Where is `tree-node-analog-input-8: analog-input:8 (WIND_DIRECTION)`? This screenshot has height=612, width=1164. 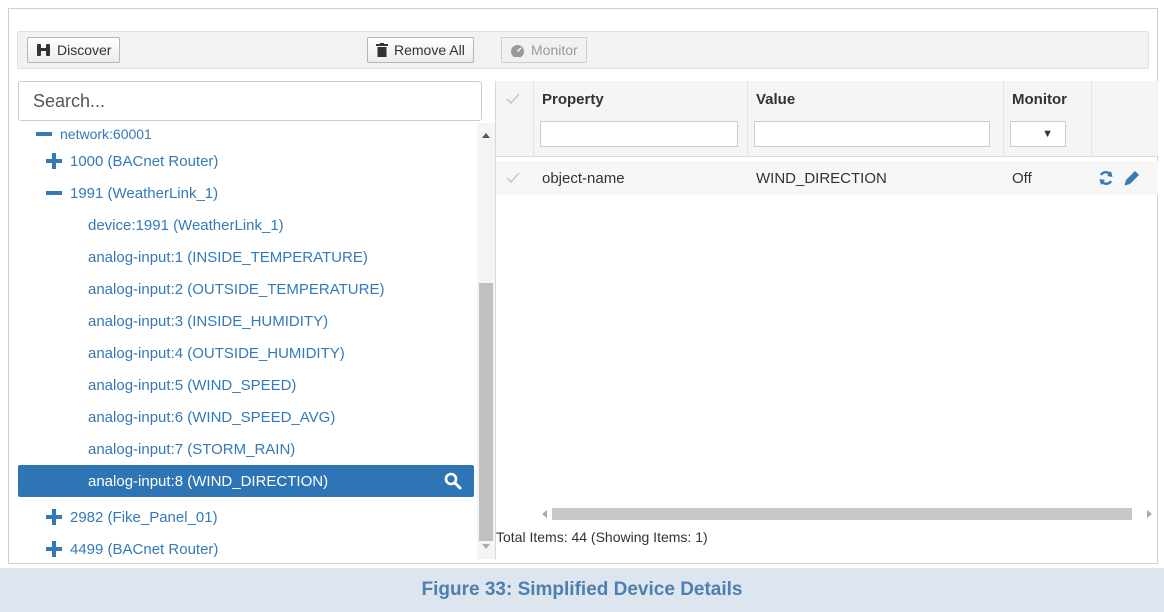
tree-node-analog-input-8: analog-input:8 (WIND_DIRECTION) is located at coordinates (246, 481).